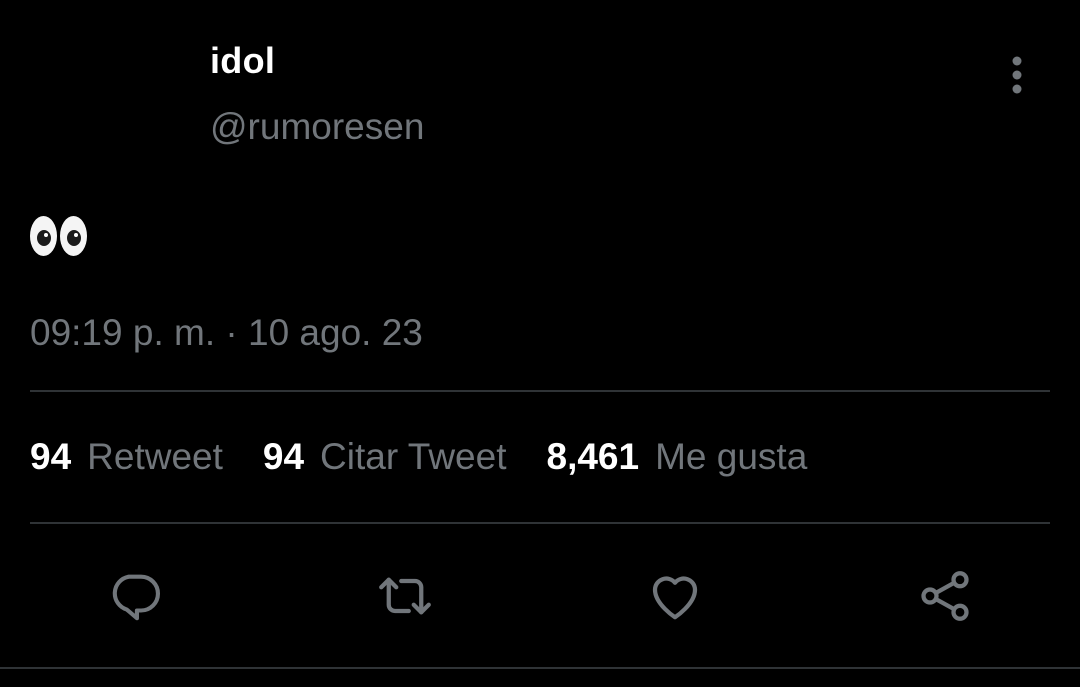  What do you see at coordinates (242, 61) in the screenshot?
I see `author-display-name: idol` at bounding box center [242, 61].